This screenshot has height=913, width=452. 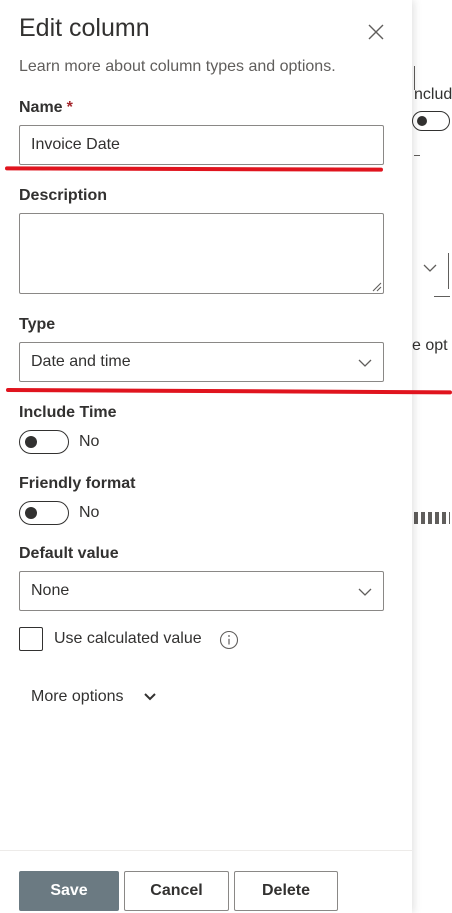 I want to click on close-button, so click(x=376, y=32).